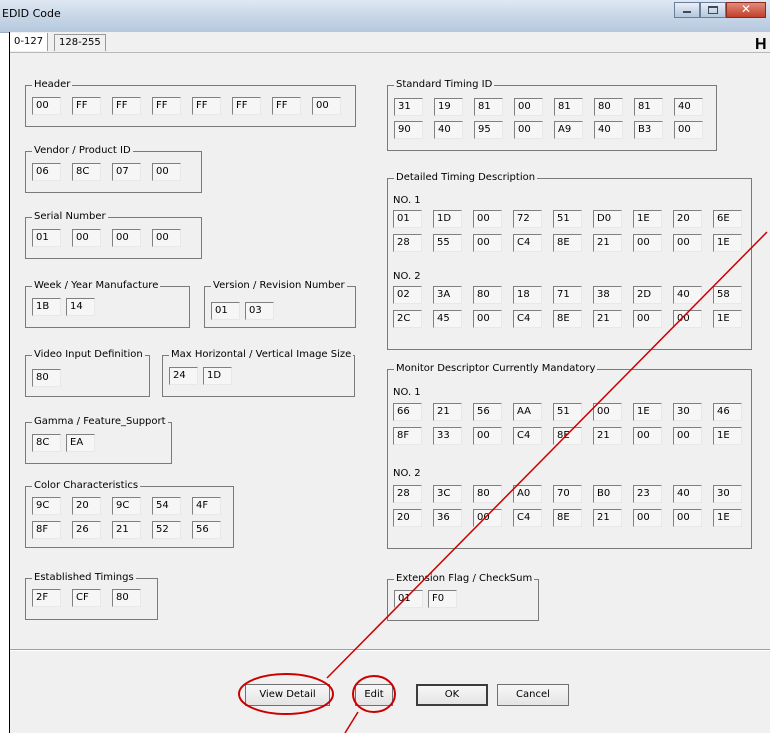 This screenshot has width=770, height=733. What do you see at coordinates (217, 376) in the screenshot?
I see `hex-field: 1D` at bounding box center [217, 376].